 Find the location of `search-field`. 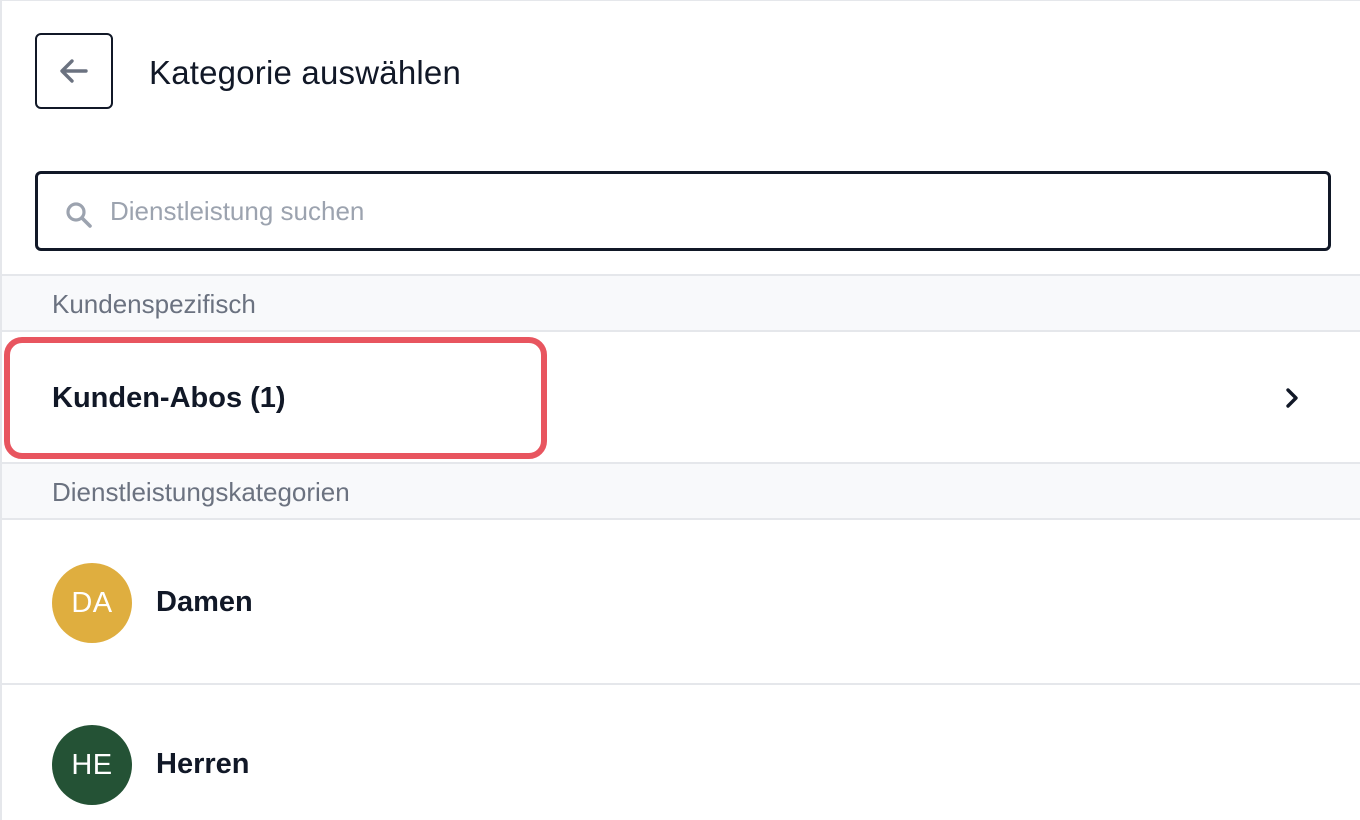

search-field is located at coordinates (683, 211).